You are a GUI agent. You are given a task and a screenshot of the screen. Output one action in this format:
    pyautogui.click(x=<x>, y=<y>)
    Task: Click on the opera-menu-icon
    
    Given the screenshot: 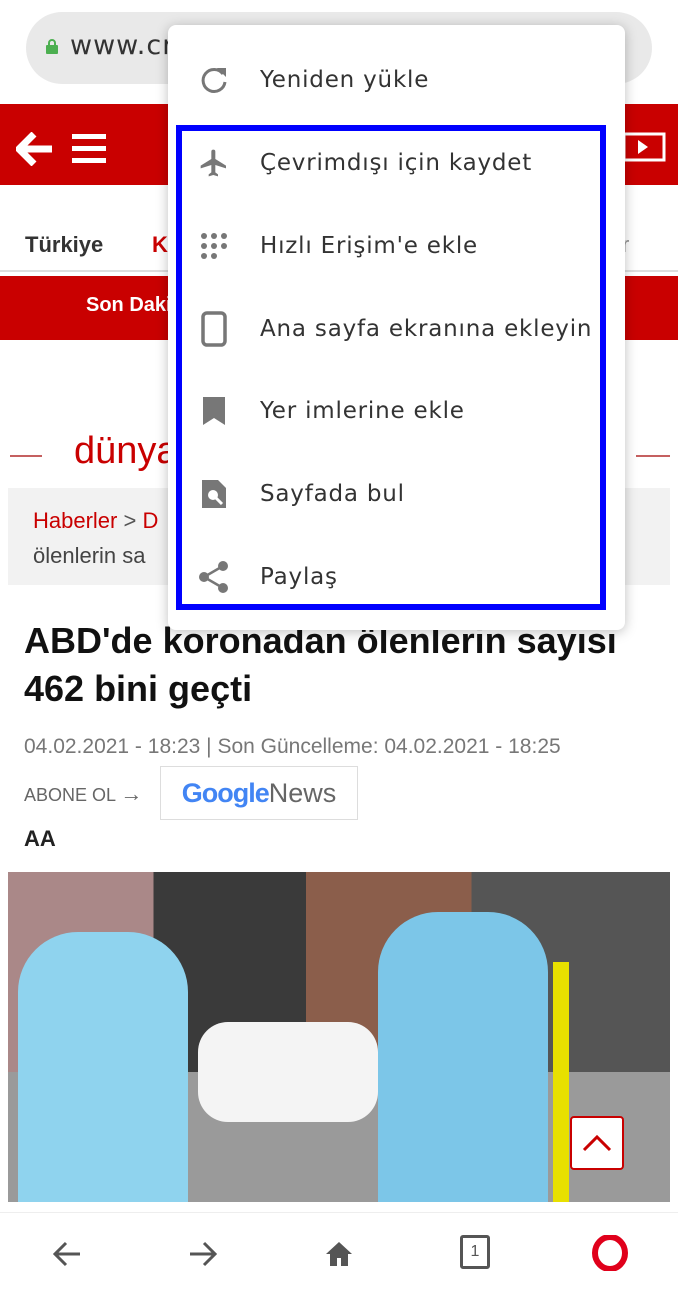 What is the action you would take?
    pyautogui.click(x=610, y=1253)
    